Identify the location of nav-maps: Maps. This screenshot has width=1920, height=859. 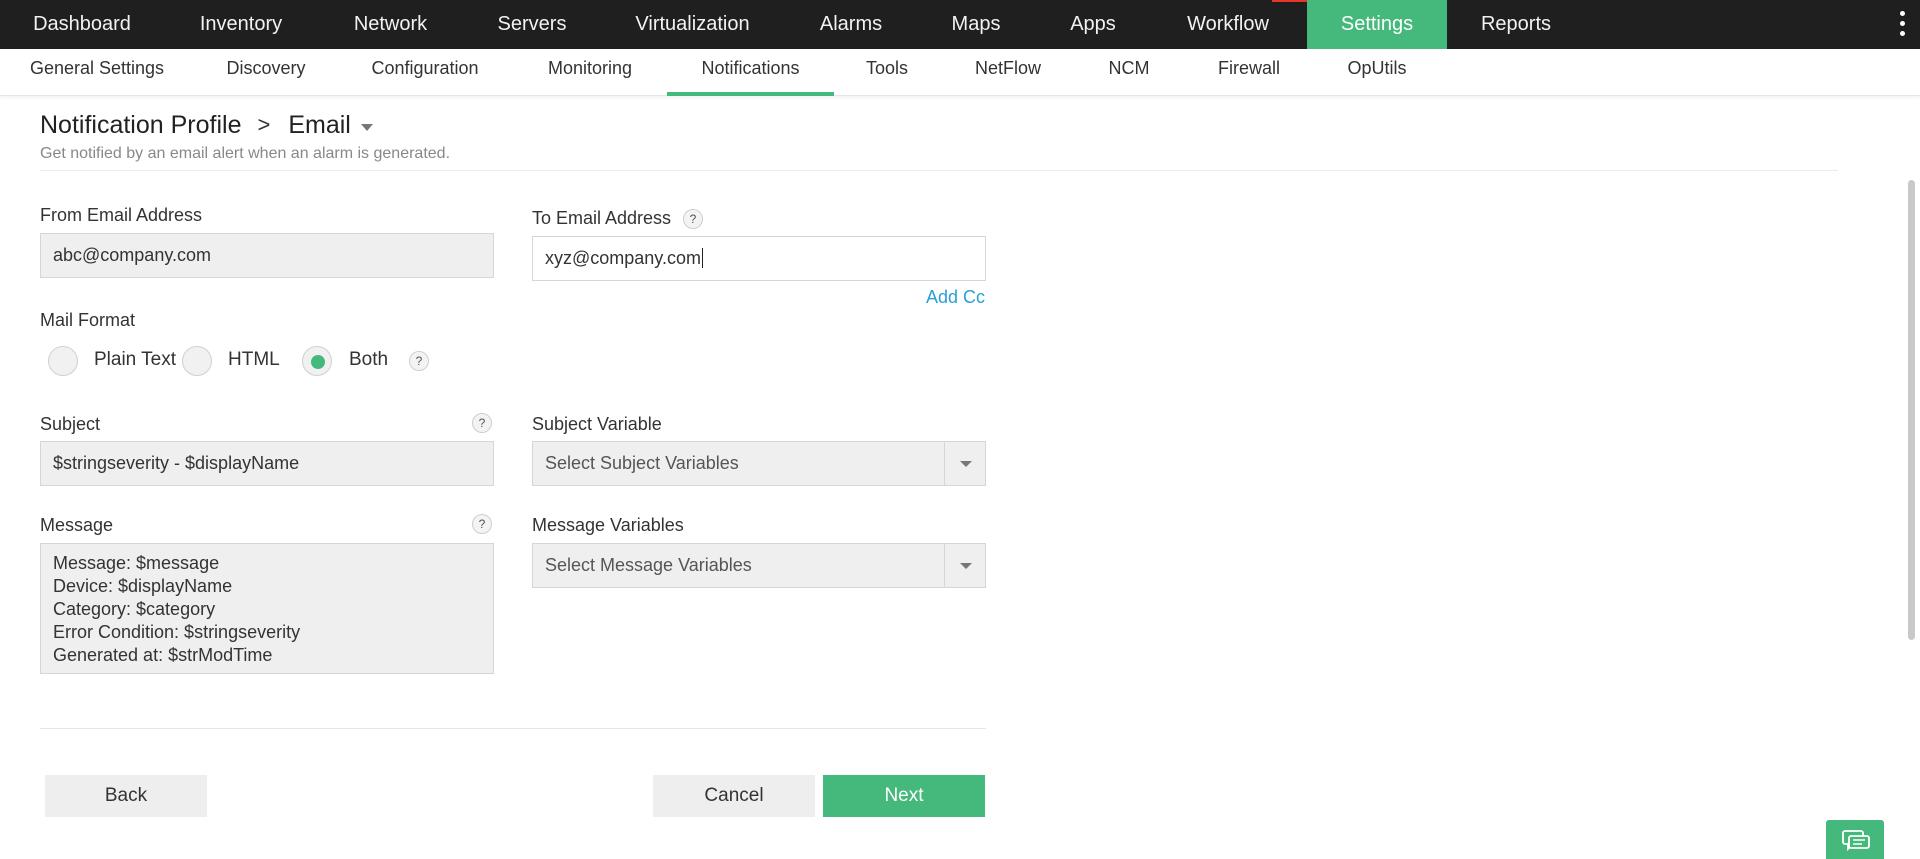
(976, 24).